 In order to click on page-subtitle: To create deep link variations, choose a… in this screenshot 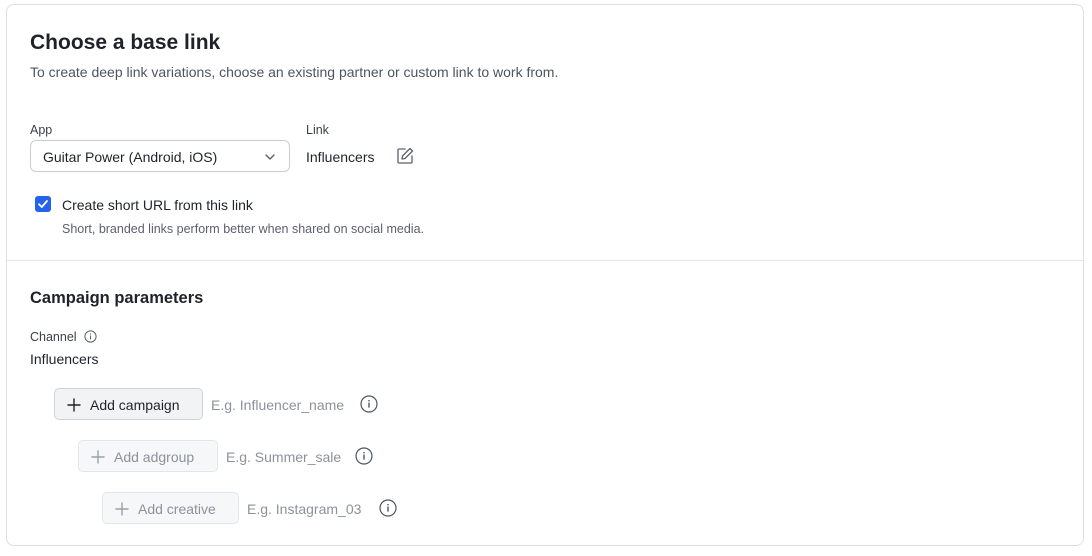, I will do `click(294, 72)`.